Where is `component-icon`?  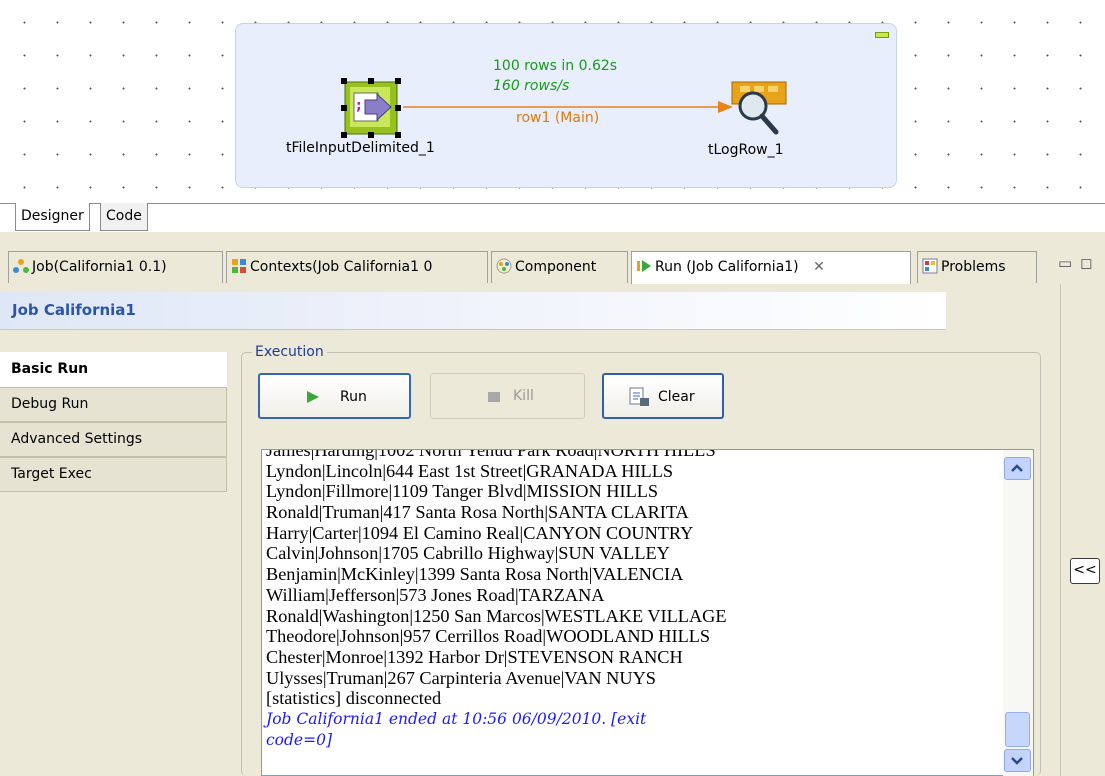 component-icon is located at coordinates (504, 266).